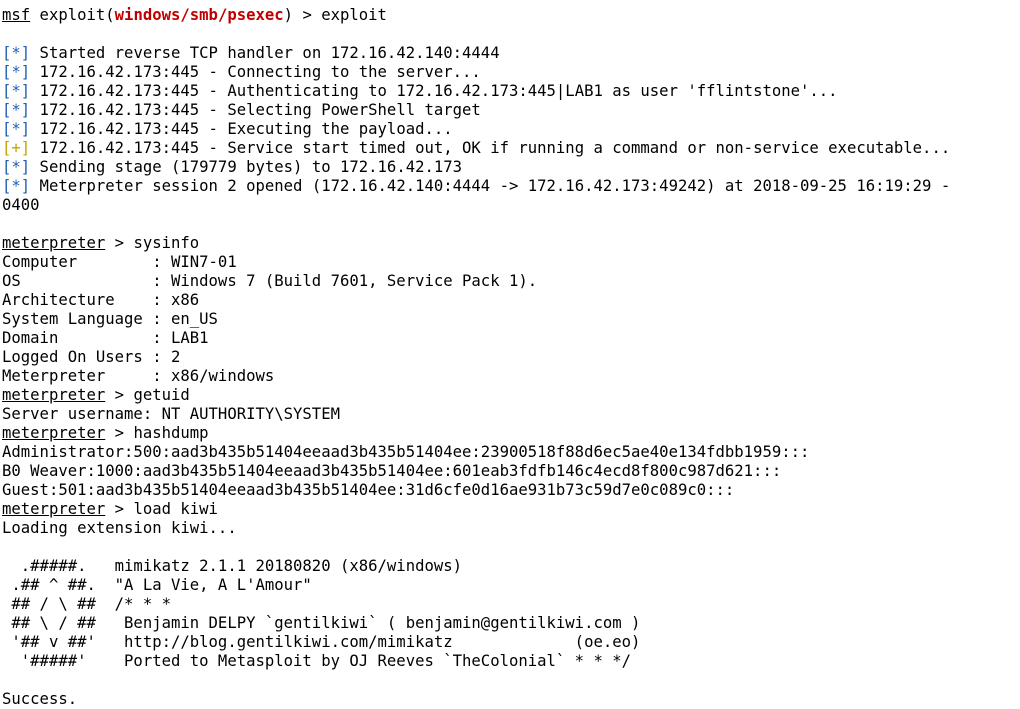 Image resolution: width=1020 pixels, height=709 pixels. What do you see at coordinates (152, 243) in the screenshot?
I see `prompt-command: > sysinfo` at bounding box center [152, 243].